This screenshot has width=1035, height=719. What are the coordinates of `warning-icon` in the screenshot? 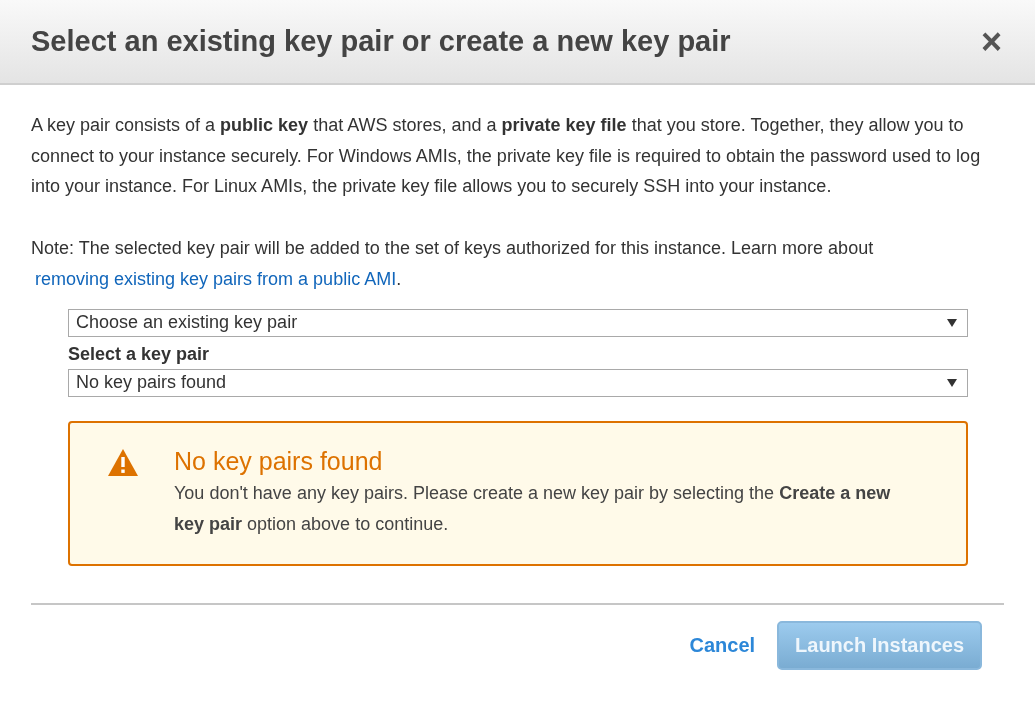 It's located at (123, 462).